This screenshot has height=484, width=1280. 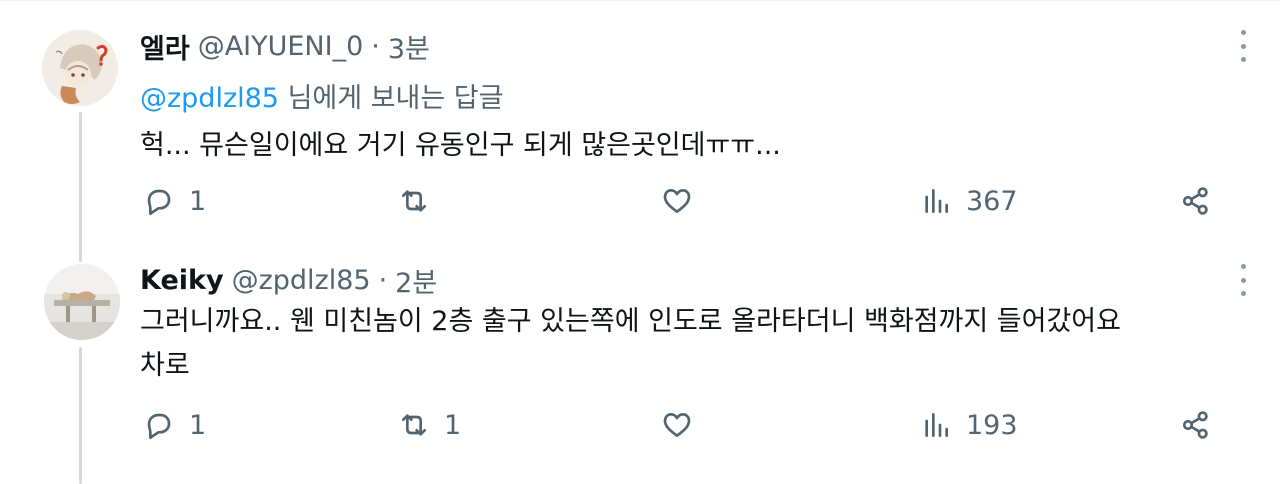 I want to click on retweet-button: 1, so click(x=429, y=425).